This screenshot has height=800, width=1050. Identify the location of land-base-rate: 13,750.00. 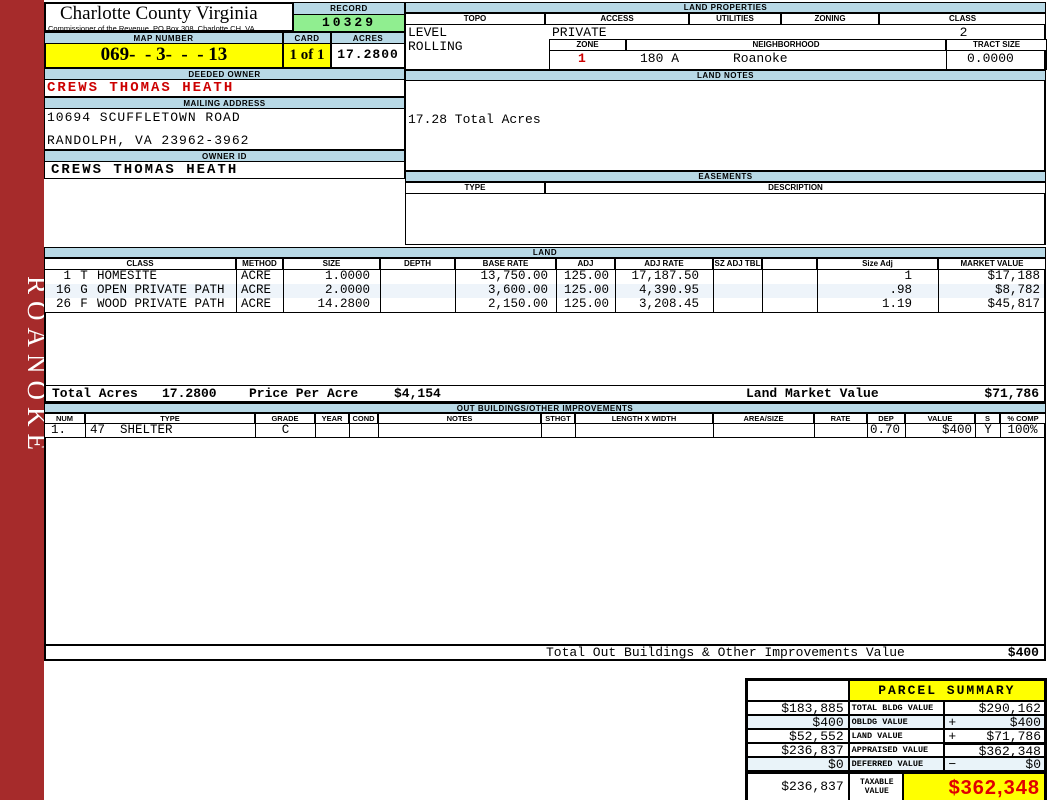
(505, 277).